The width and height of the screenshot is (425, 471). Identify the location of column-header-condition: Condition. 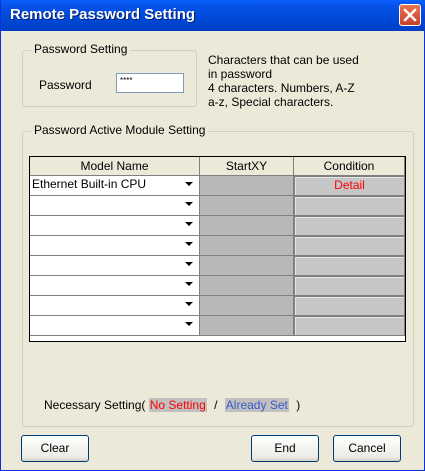
(349, 166).